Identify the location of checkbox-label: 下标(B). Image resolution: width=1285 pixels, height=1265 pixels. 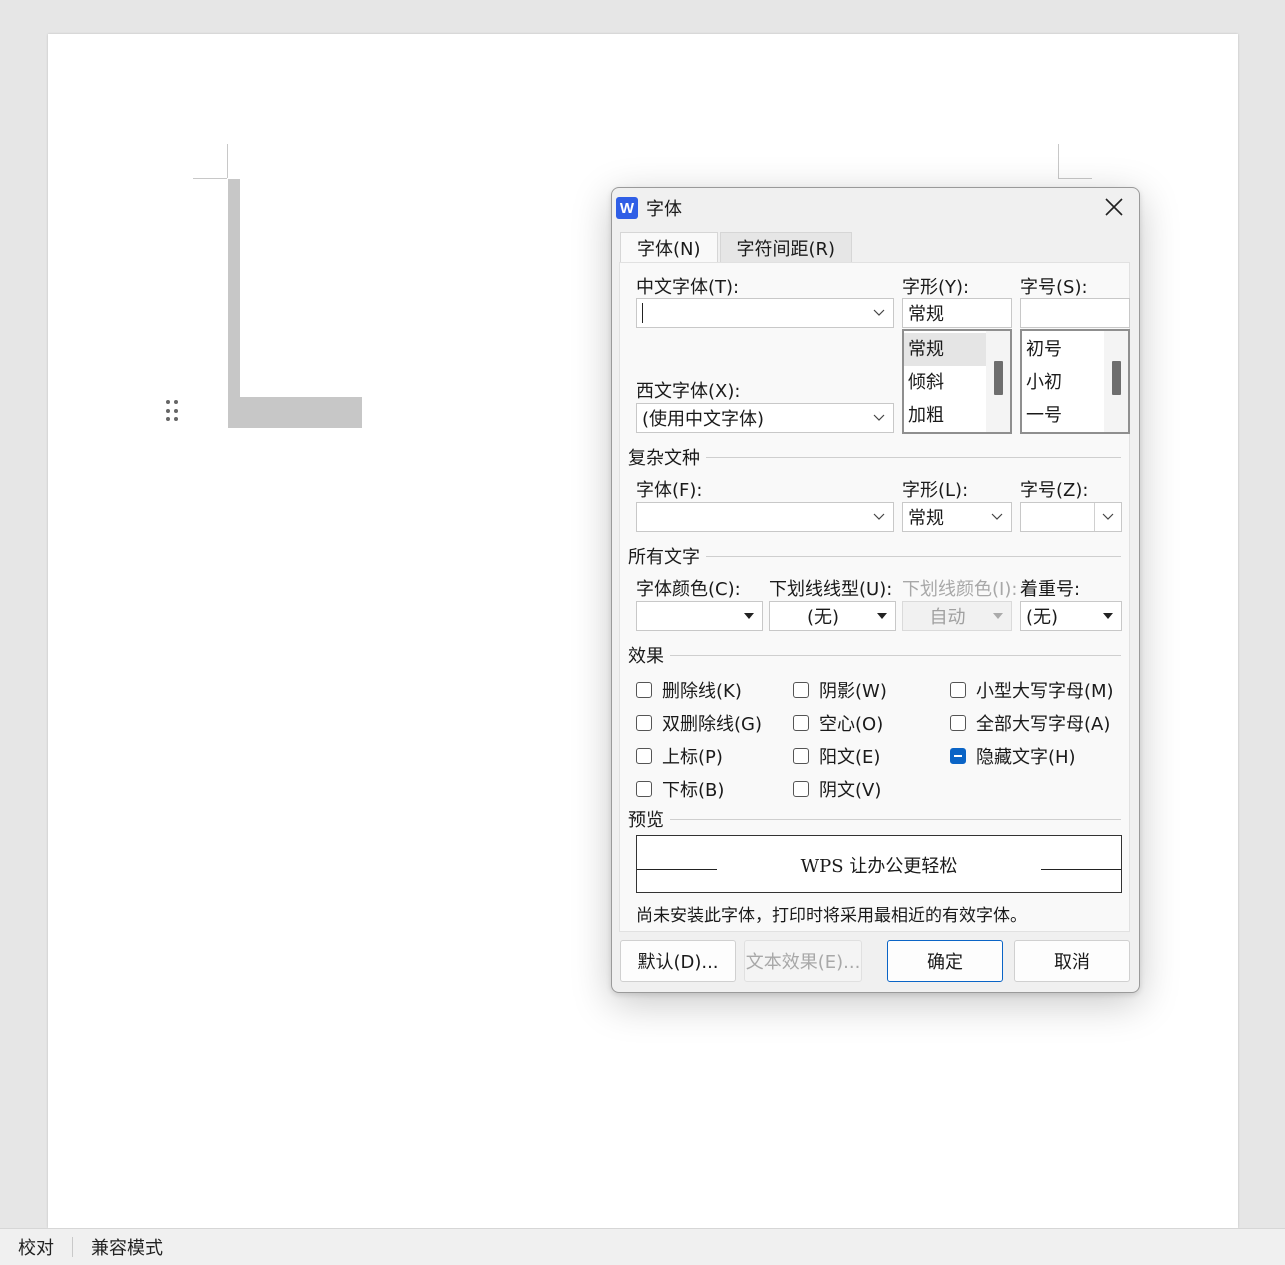
(693, 790).